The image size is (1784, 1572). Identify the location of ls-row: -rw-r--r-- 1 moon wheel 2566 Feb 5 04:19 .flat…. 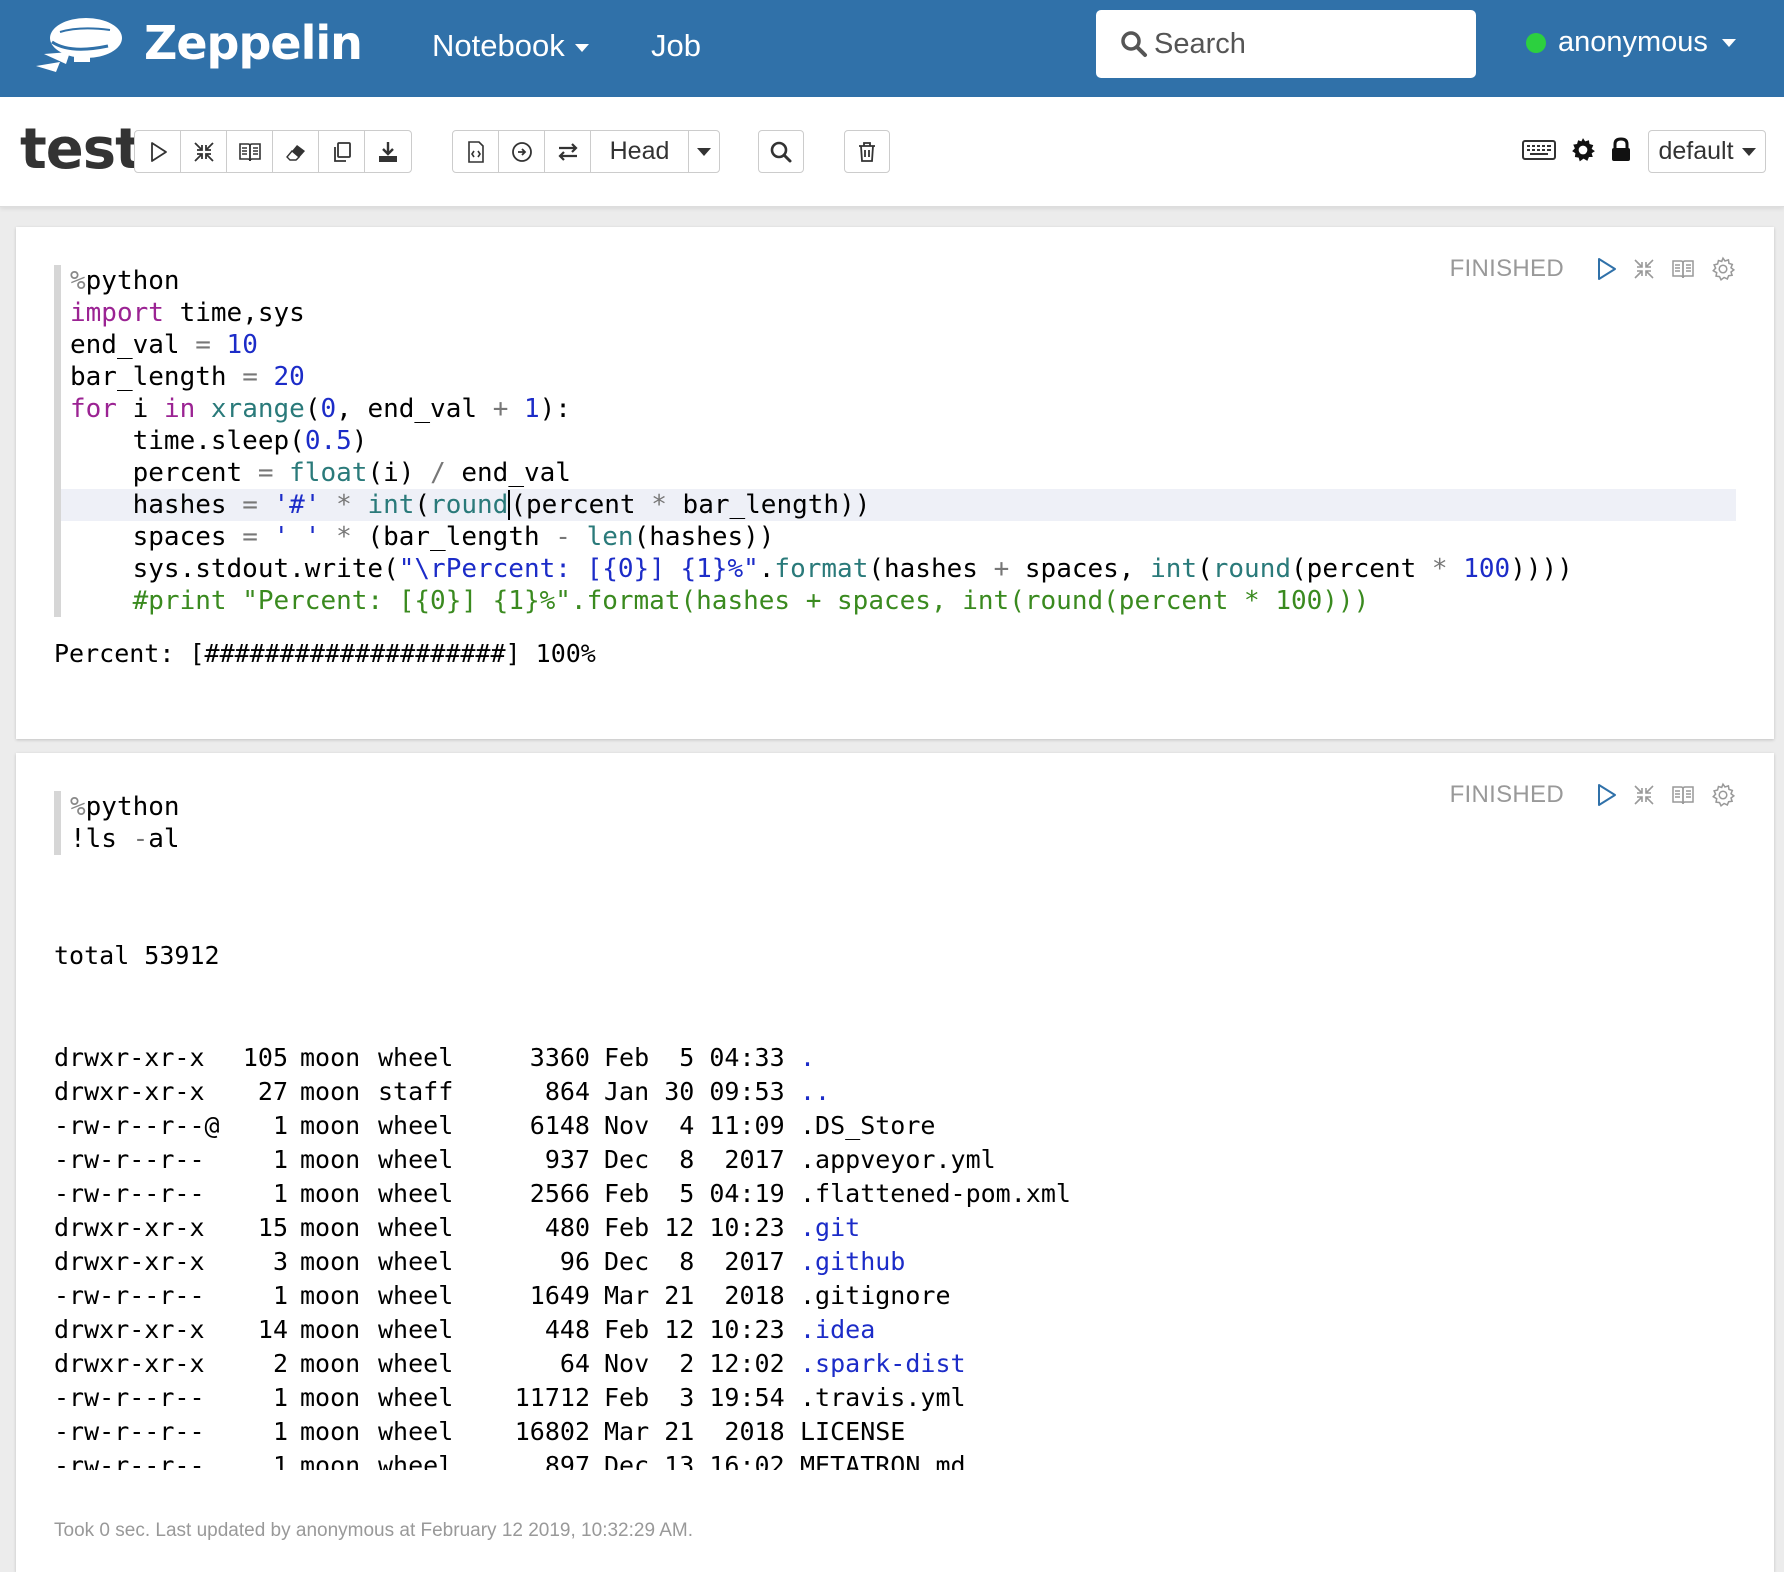
(562, 1194).